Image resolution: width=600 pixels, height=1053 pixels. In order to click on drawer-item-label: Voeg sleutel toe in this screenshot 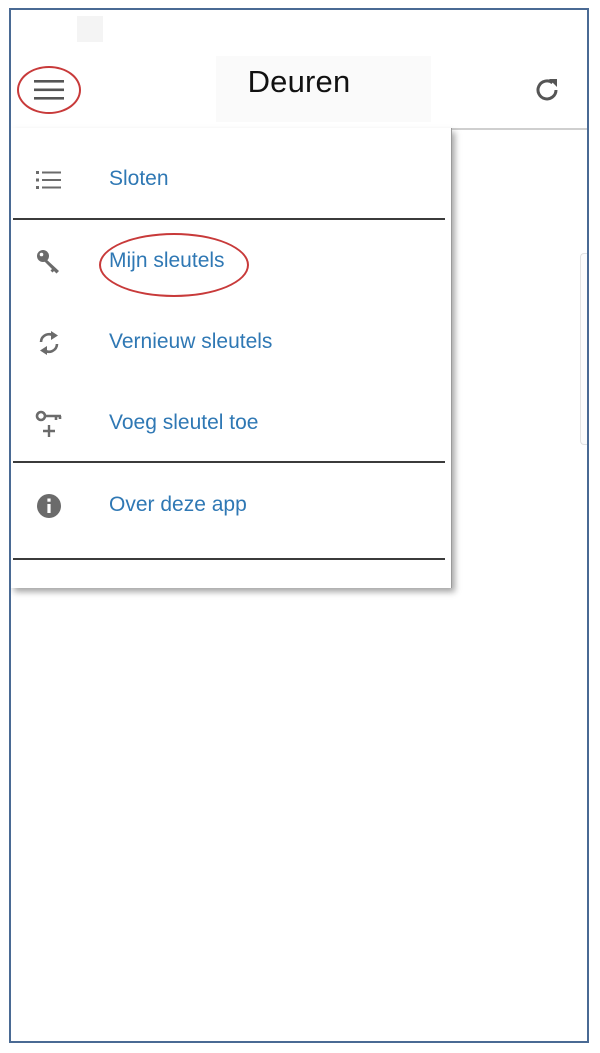, I will do `click(184, 422)`.